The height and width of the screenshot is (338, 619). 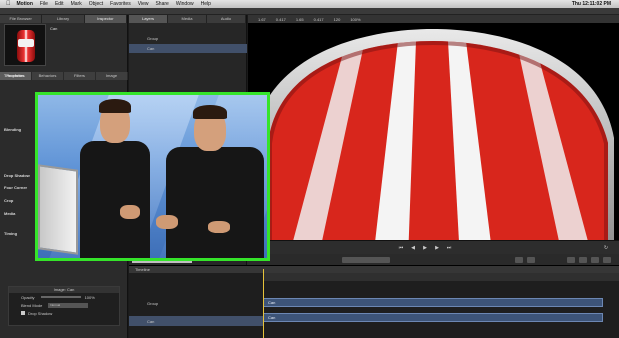 What do you see at coordinates (153, 303) in the screenshot?
I see `timeline-row-label: Group` at bounding box center [153, 303].